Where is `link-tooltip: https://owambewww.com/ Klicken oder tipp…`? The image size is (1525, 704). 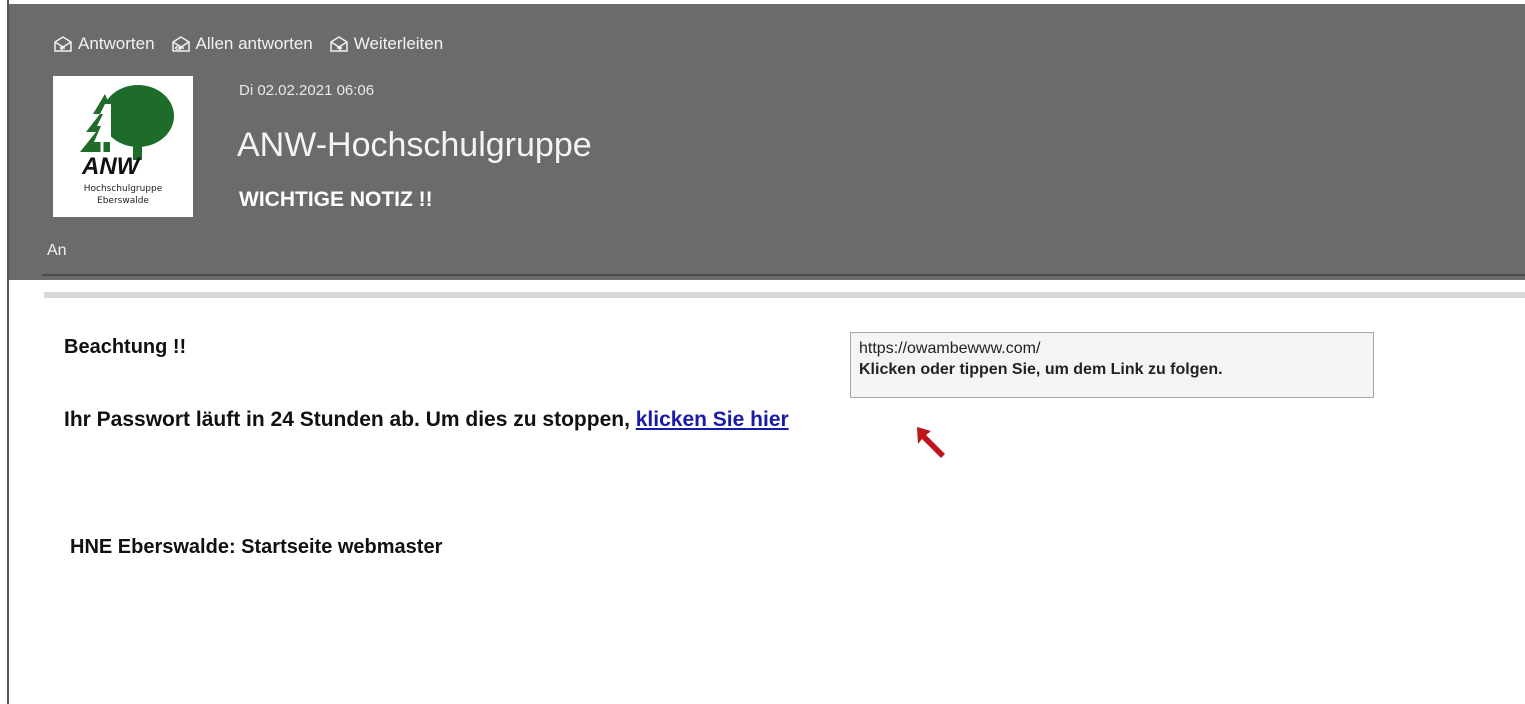 link-tooltip: https://owambewww.com/ Klicken oder tipp… is located at coordinates (1112, 365).